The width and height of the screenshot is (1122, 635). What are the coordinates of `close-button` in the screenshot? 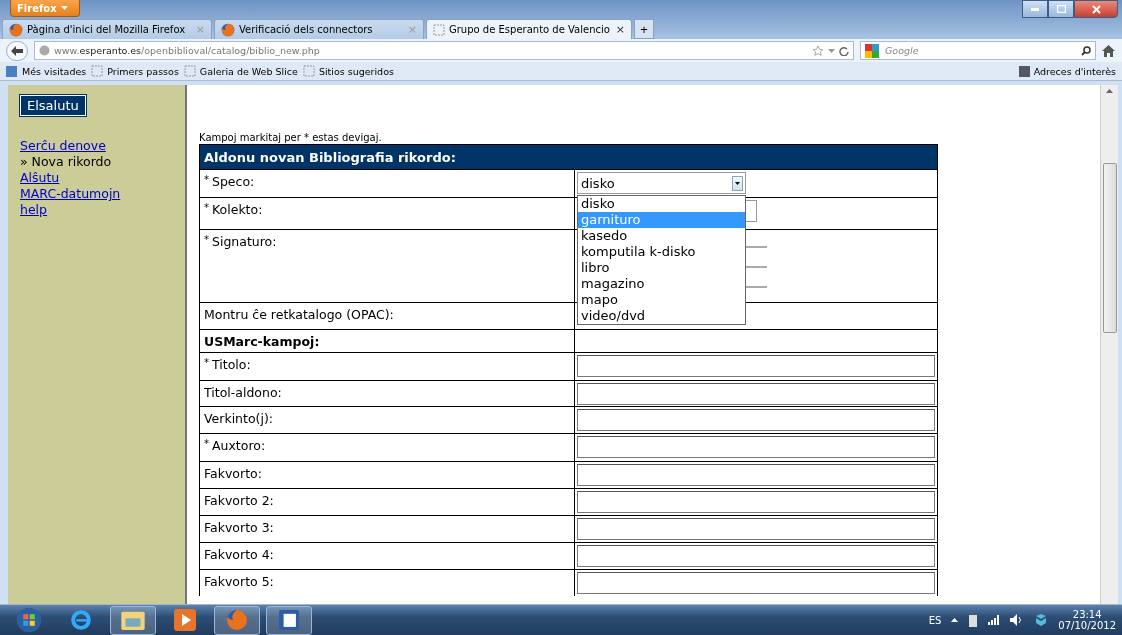 It's located at (1096, 9).